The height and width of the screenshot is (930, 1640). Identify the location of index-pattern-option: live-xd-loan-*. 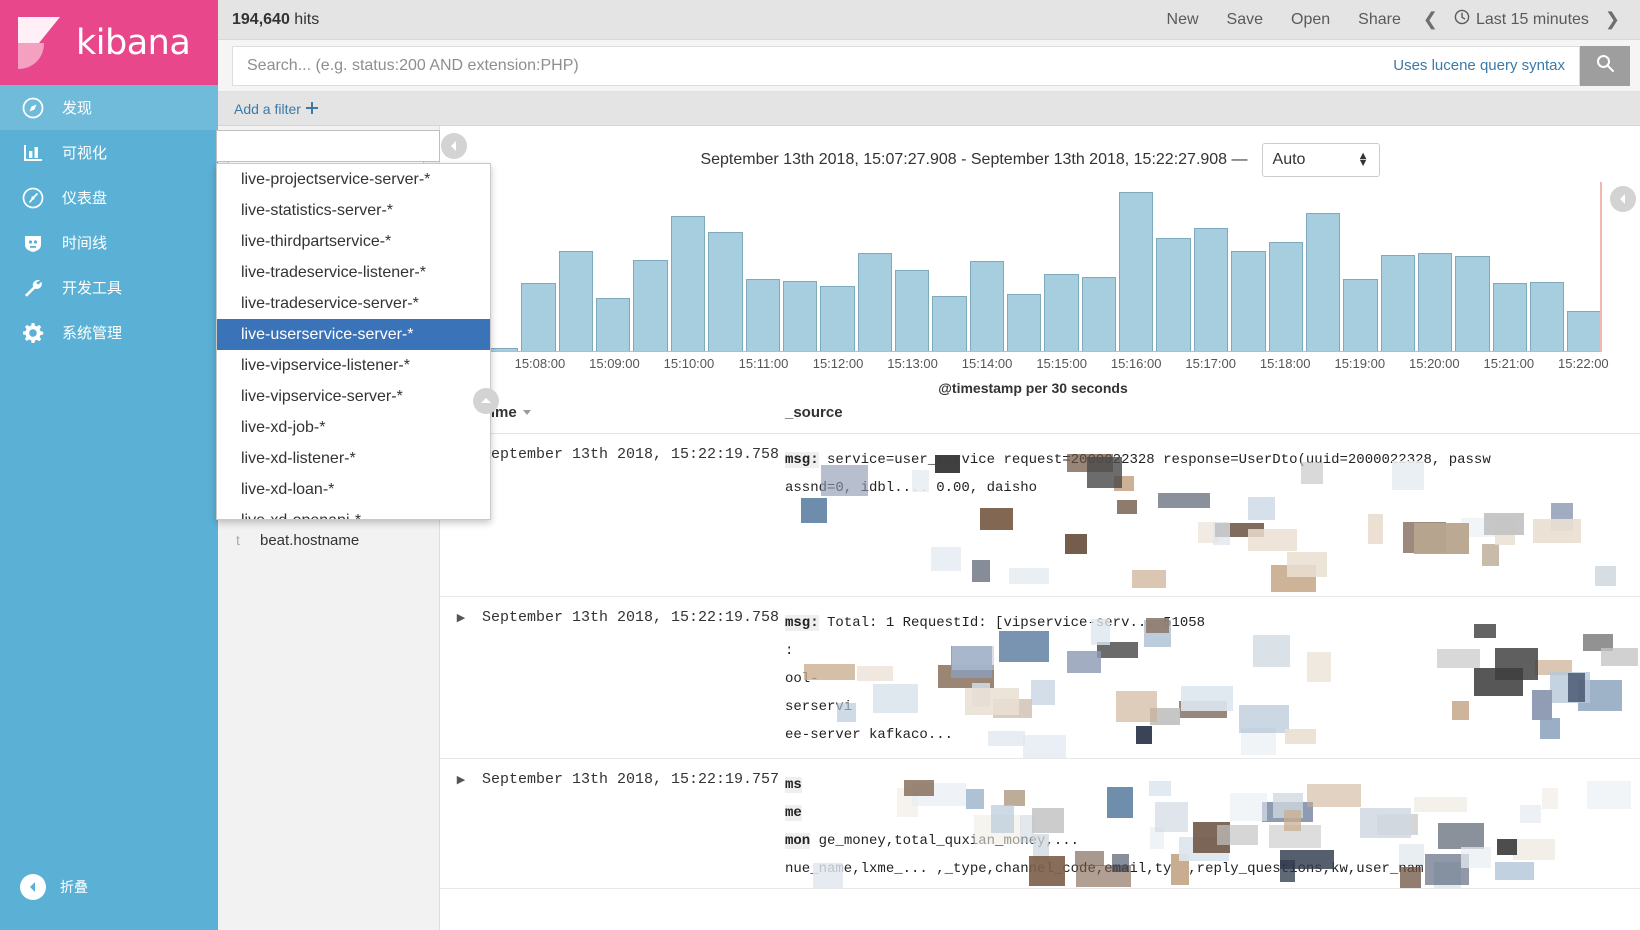
(353, 489).